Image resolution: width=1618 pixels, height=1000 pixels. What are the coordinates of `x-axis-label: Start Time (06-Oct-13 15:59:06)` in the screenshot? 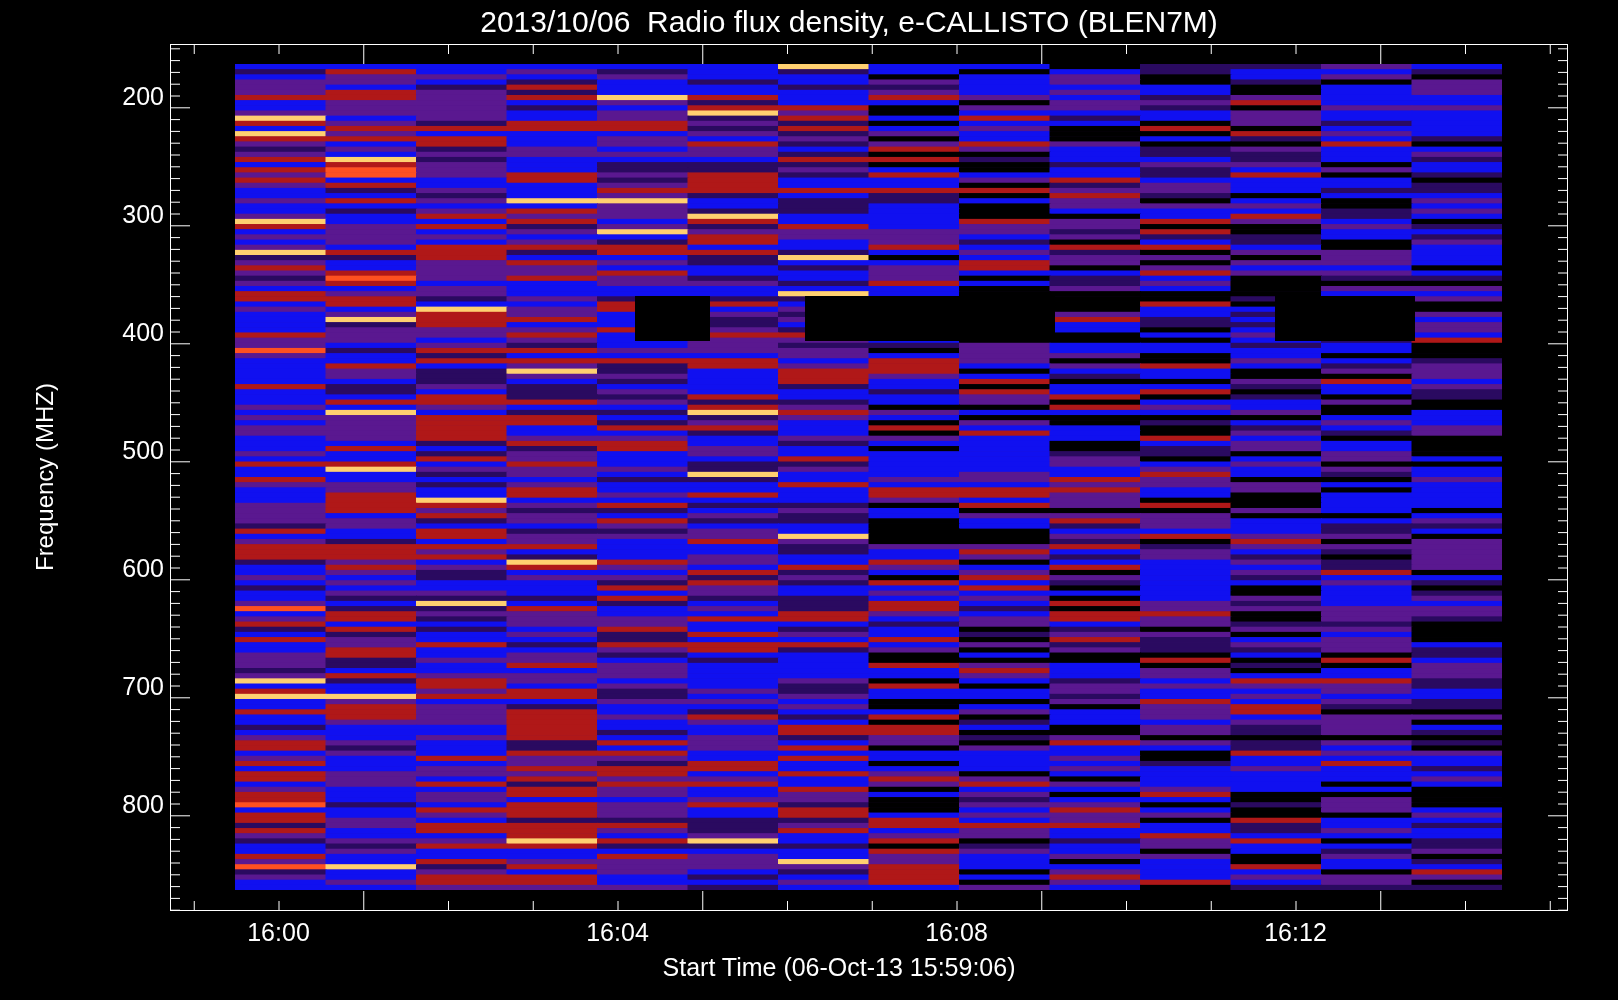 It's located at (839, 967).